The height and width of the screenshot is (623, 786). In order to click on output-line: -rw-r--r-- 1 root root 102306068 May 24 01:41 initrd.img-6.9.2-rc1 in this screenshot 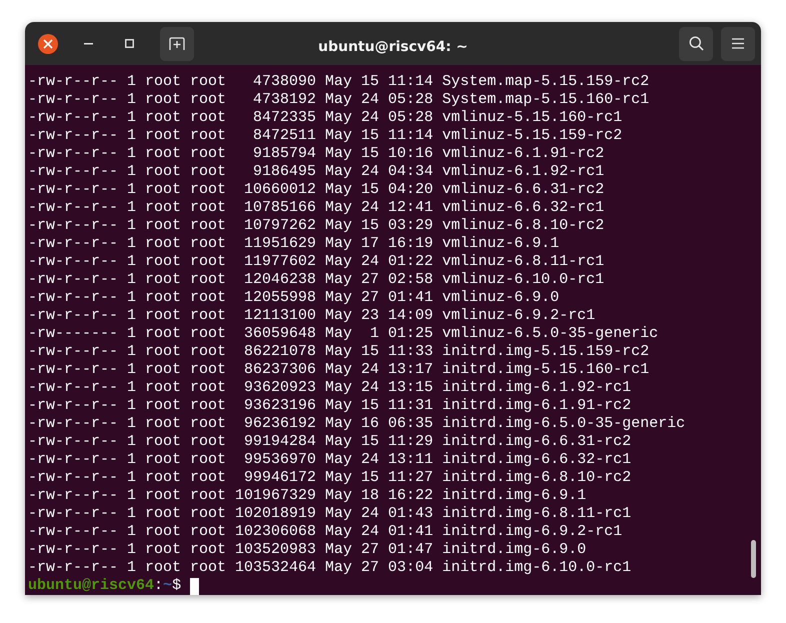, I will do `click(325, 531)`.